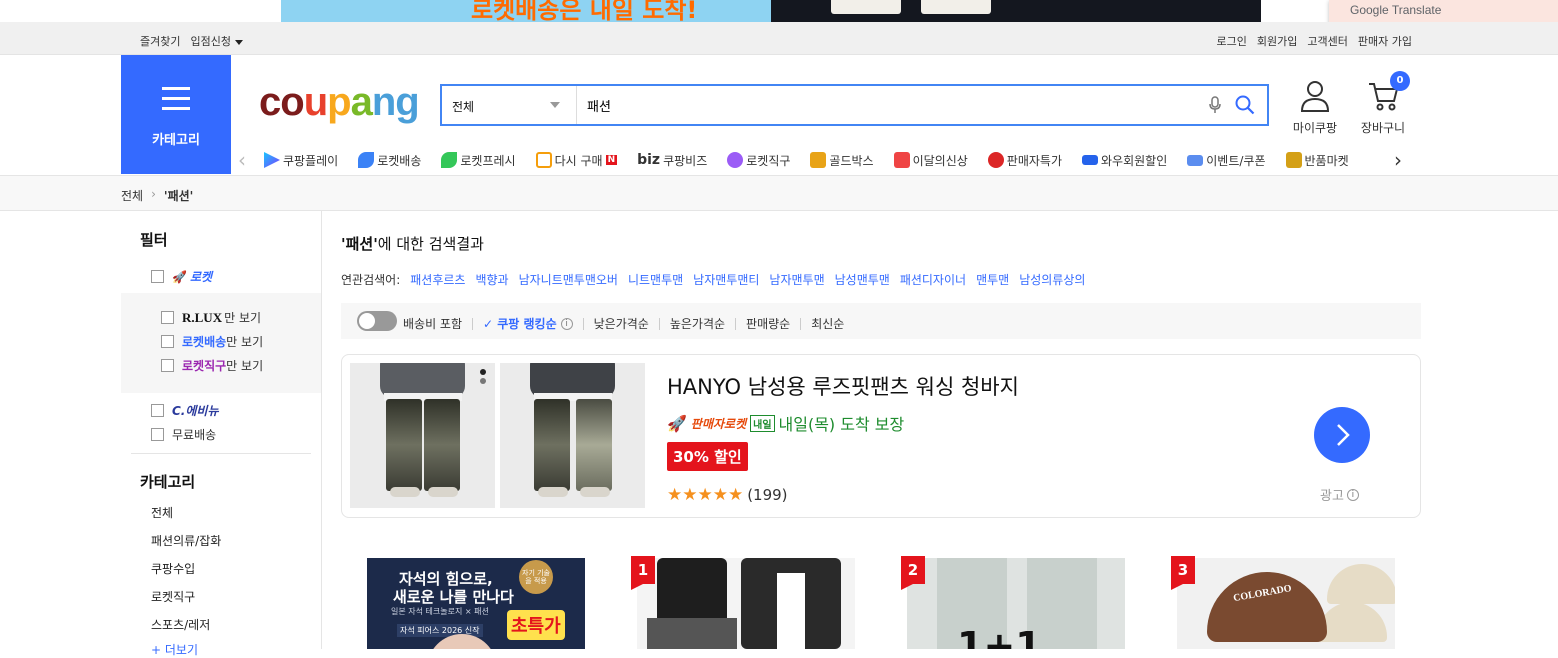 The width and height of the screenshot is (1558, 658). Describe the element at coordinates (758, 160) in the screenshot. I see `nav-item-rocket-global: 로켓직구` at that location.